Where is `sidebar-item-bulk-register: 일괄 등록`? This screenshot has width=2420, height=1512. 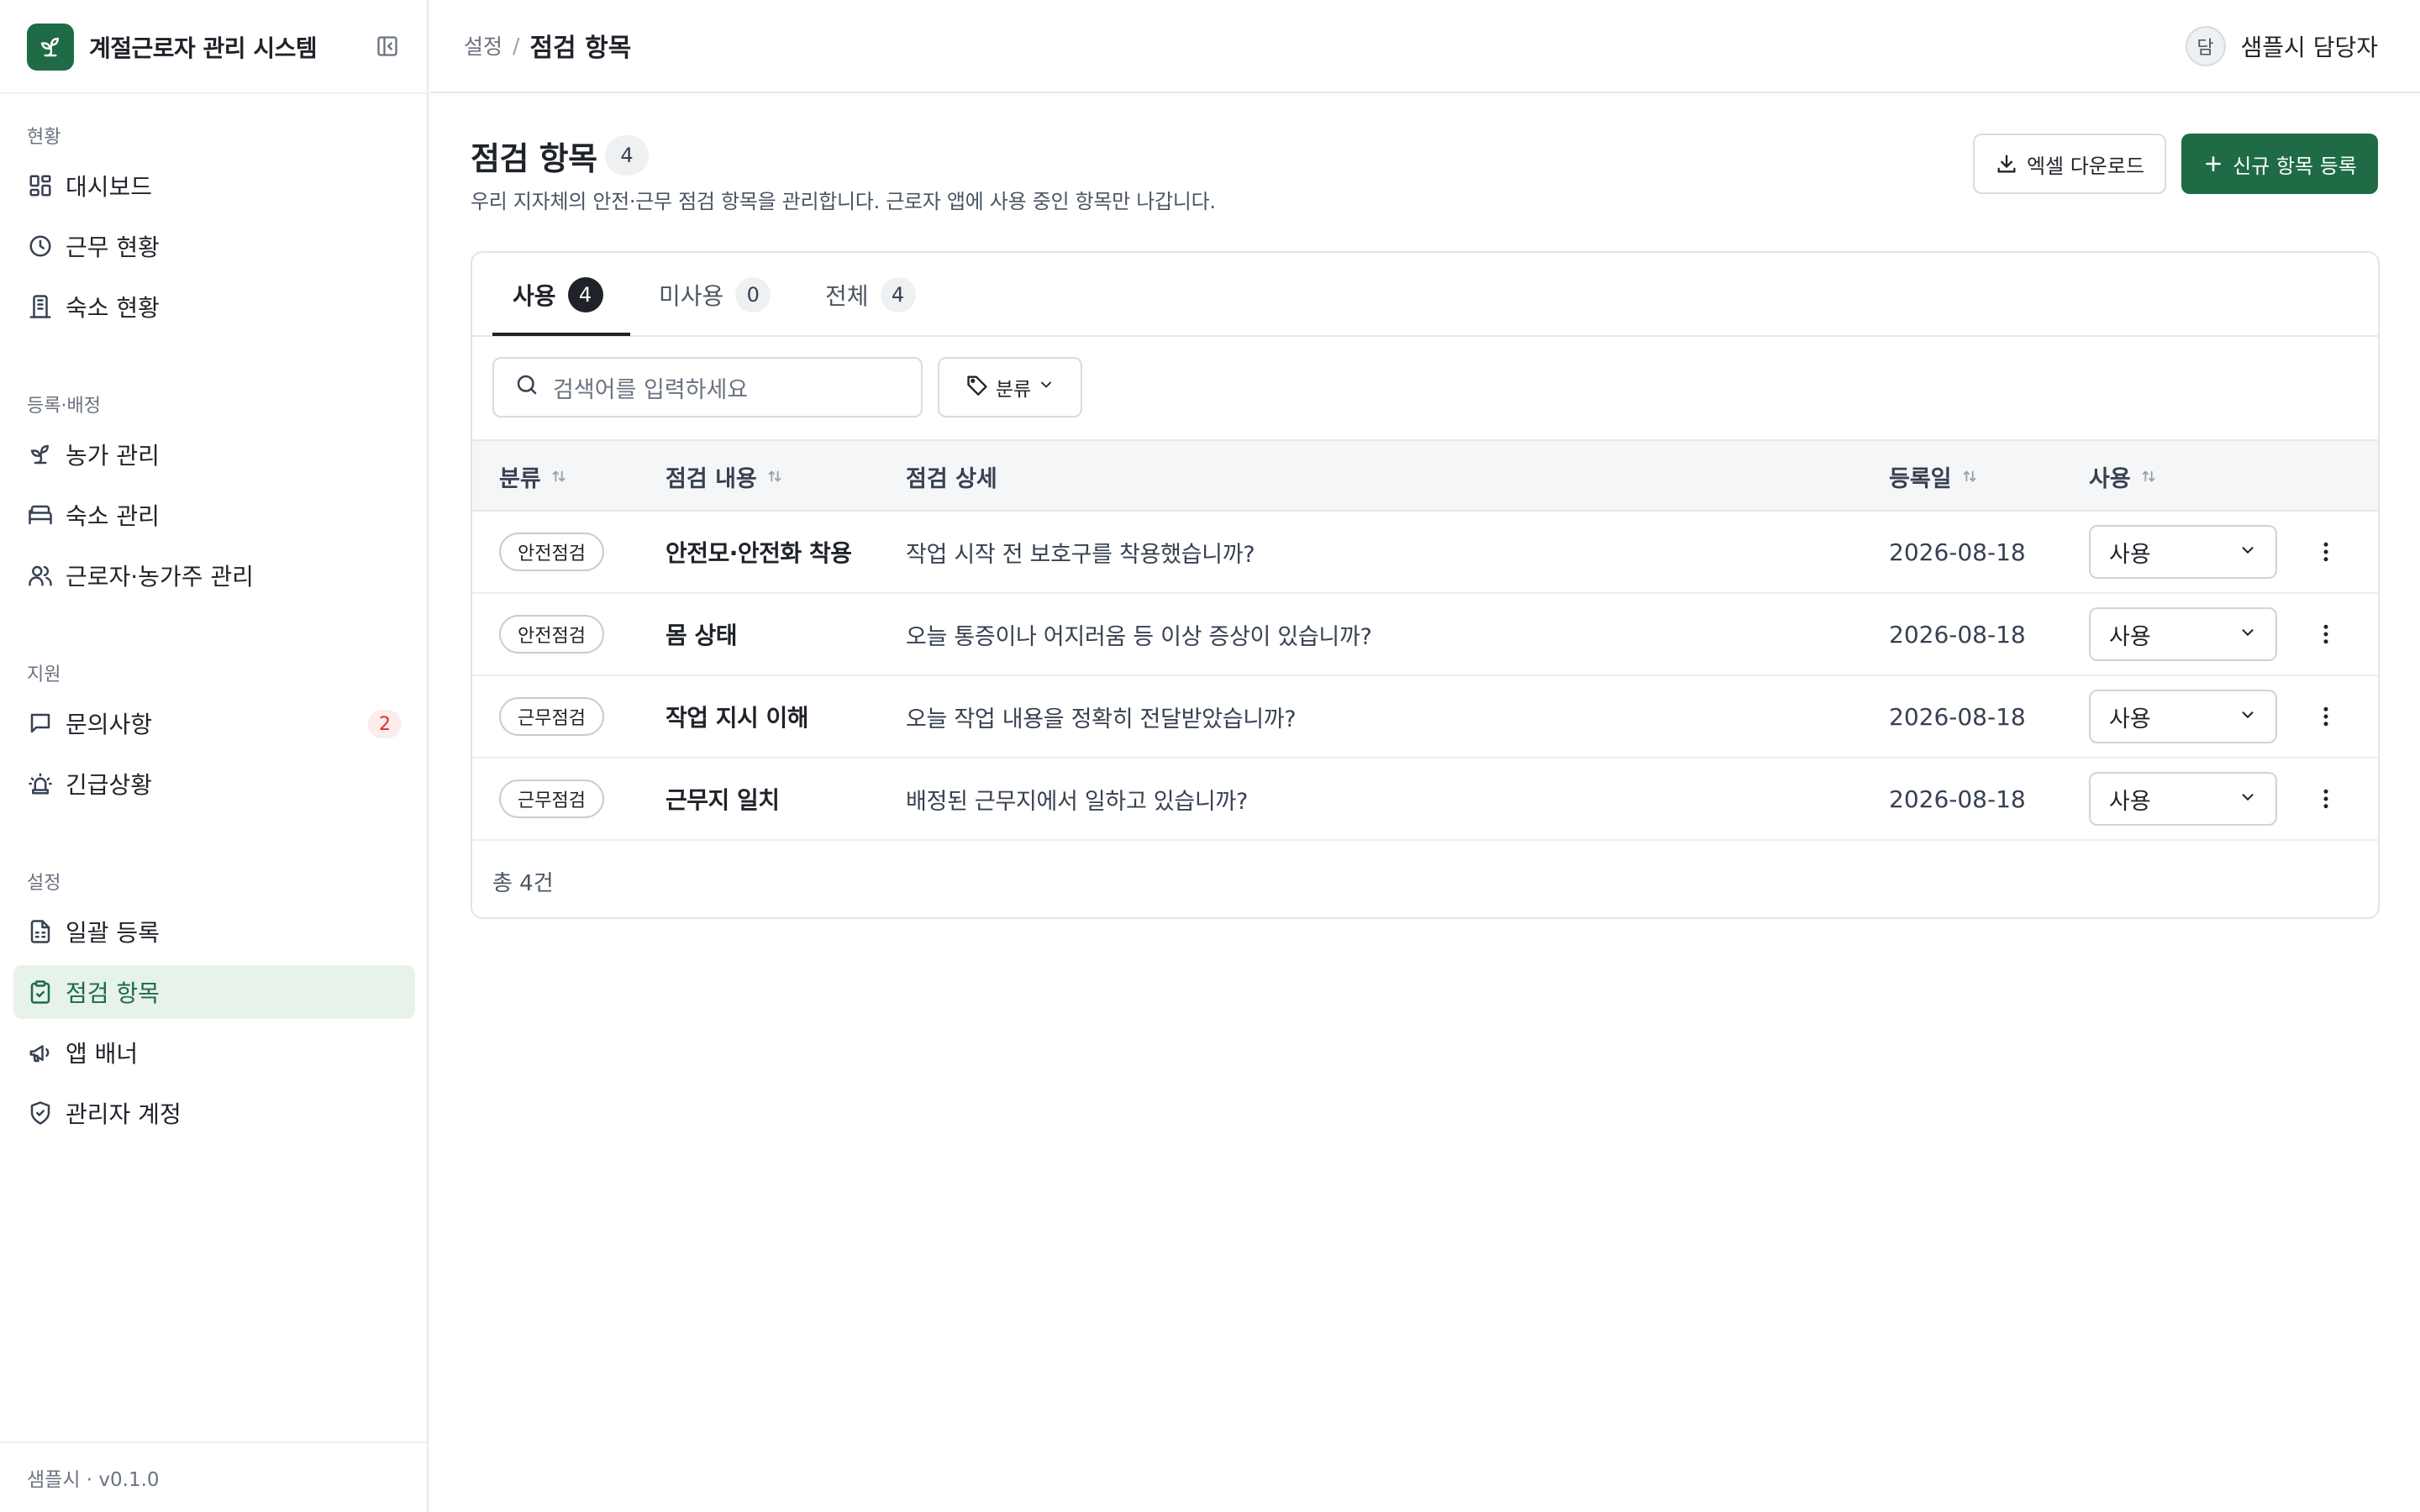
sidebar-item-bulk-register: 일괄 등록 is located at coordinates (214, 931).